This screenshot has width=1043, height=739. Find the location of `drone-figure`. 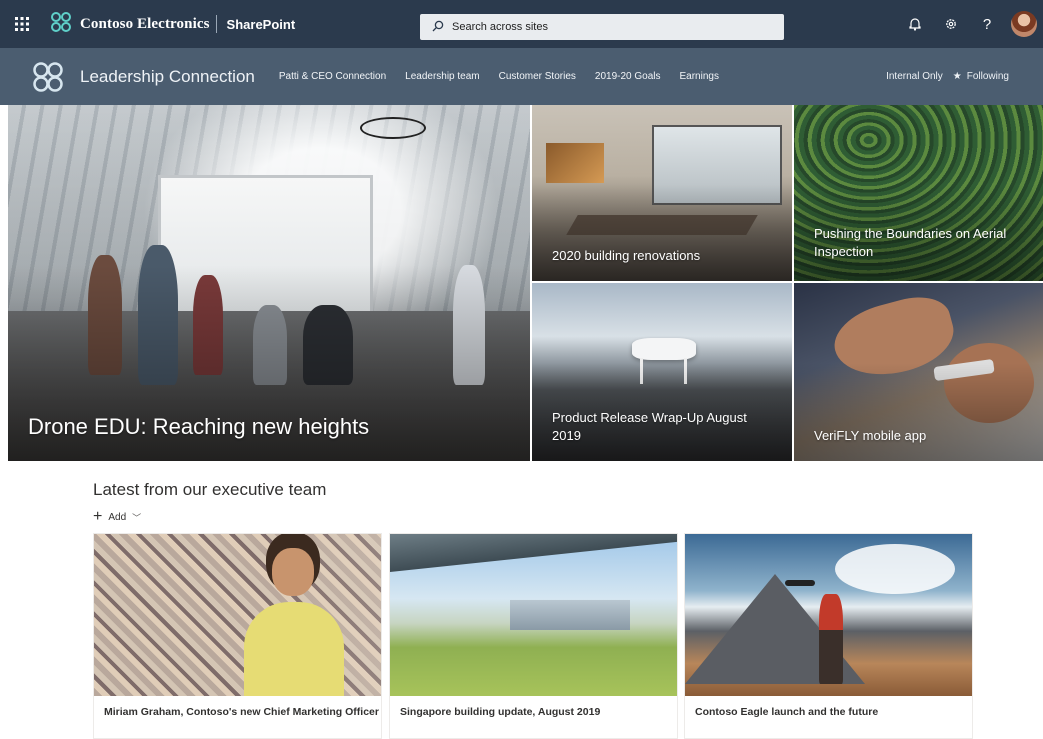

drone-figure is located at coordinates (800, 583).